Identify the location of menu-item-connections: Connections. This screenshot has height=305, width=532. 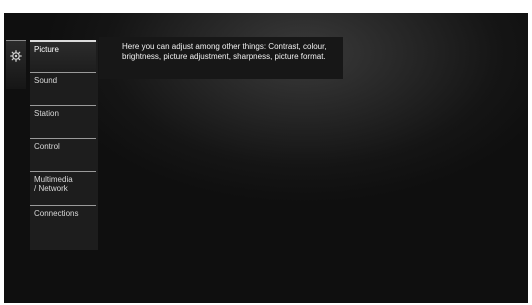
(63, 211).